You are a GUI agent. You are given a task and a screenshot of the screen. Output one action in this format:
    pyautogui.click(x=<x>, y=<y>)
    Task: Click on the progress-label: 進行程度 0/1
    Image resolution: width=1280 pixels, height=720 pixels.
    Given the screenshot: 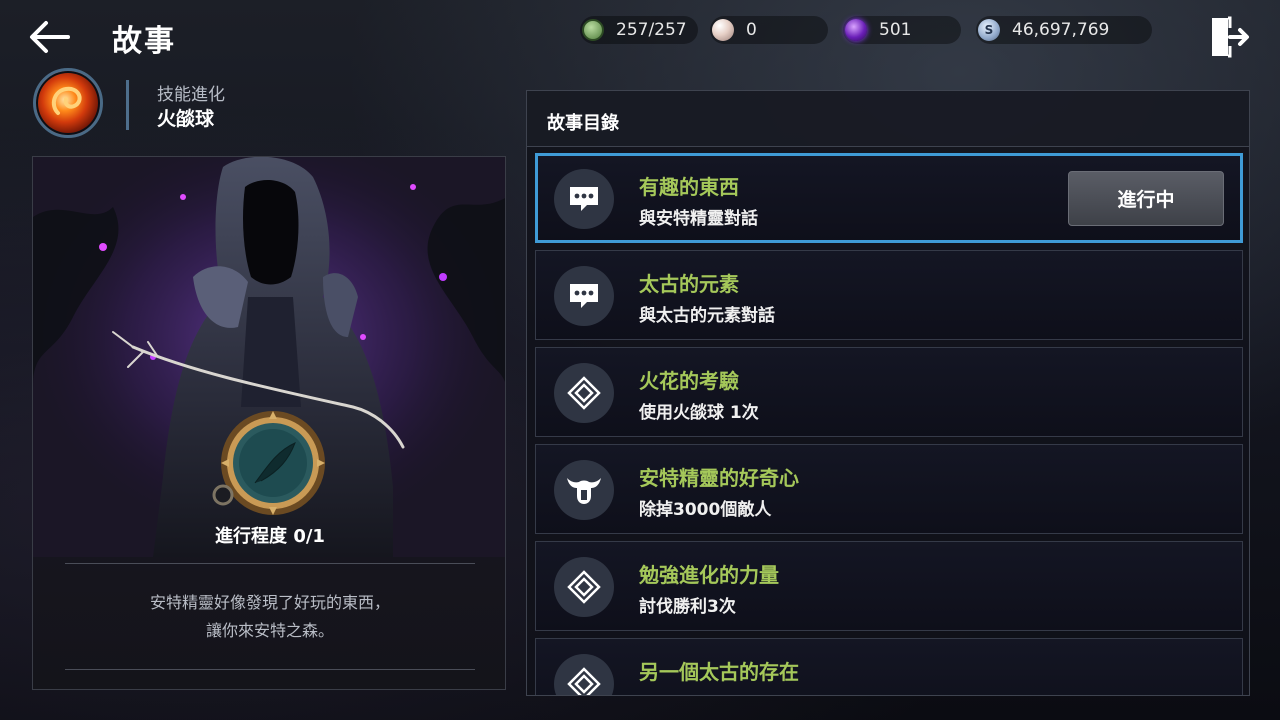 What is the action you would take?
    pyautogui.click(x=270, y=536)
    